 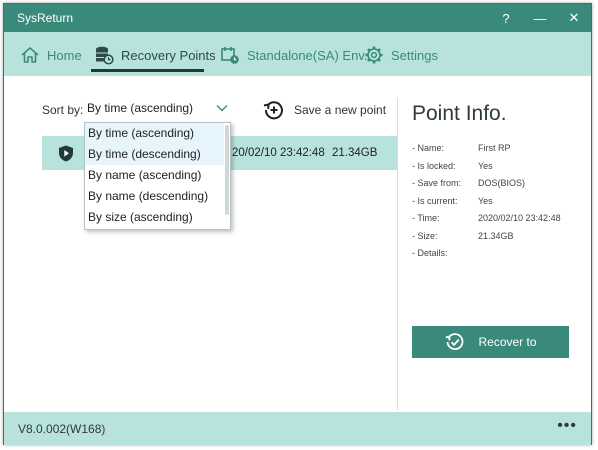 I want to click on gear-icon, so click(x=374, y=55).